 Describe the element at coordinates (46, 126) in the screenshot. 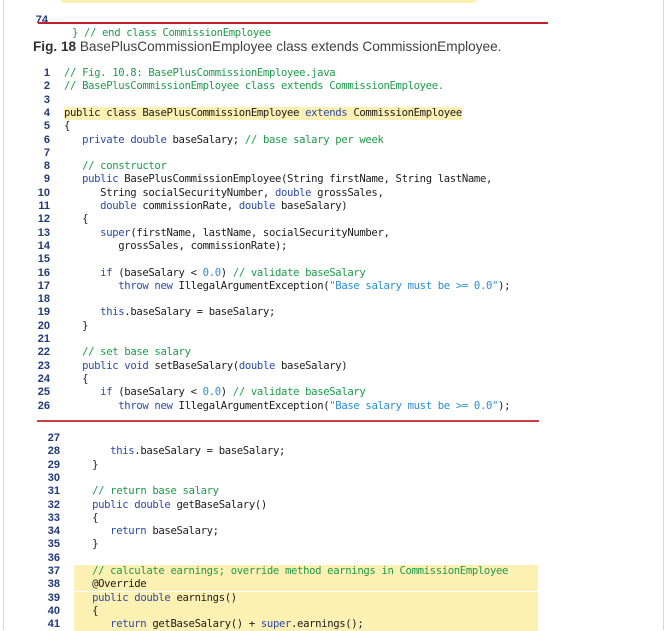

I see `line-number: 5` at that location.